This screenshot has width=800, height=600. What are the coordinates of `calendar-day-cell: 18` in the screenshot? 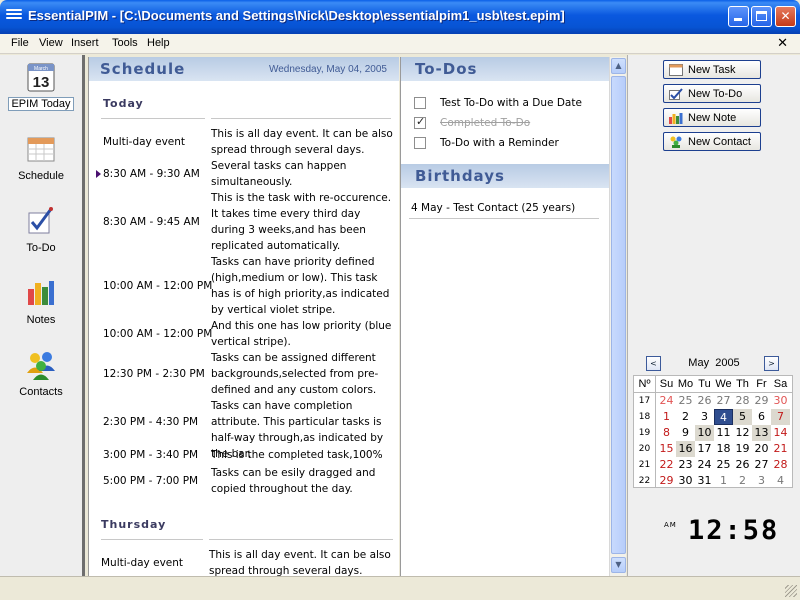 It's located at (723, 449).